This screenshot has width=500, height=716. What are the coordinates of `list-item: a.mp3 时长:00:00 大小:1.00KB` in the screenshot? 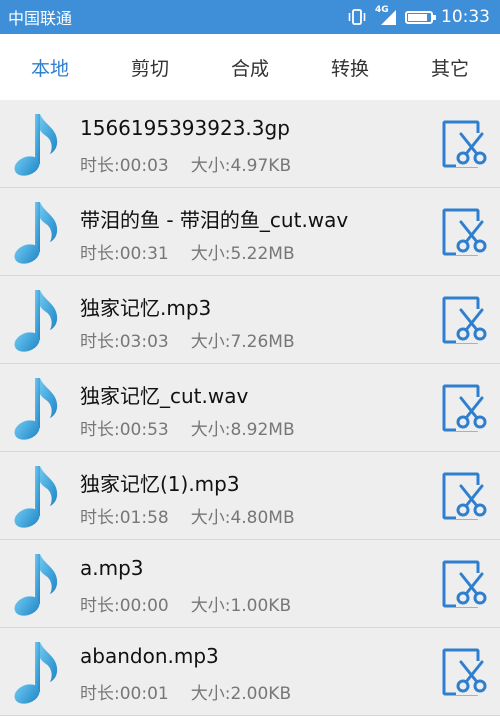 It's located at (250, 584).